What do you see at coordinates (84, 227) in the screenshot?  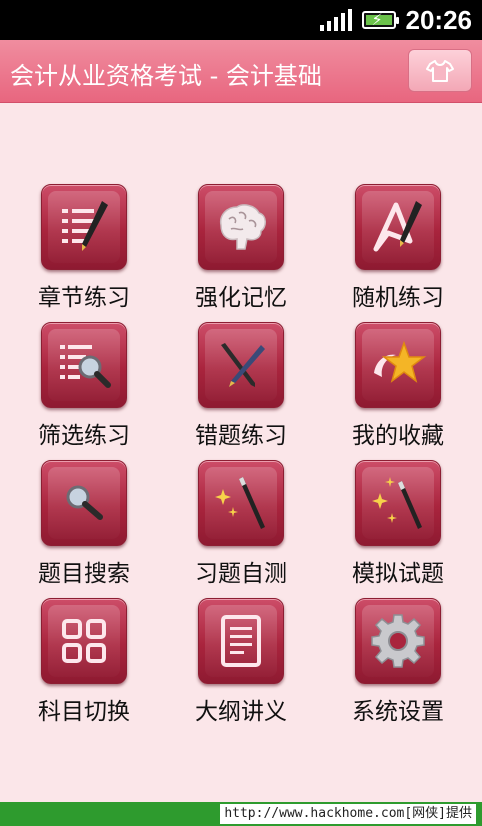 I see `chapter-list-pen-icon` at bounding box center [84, 227].